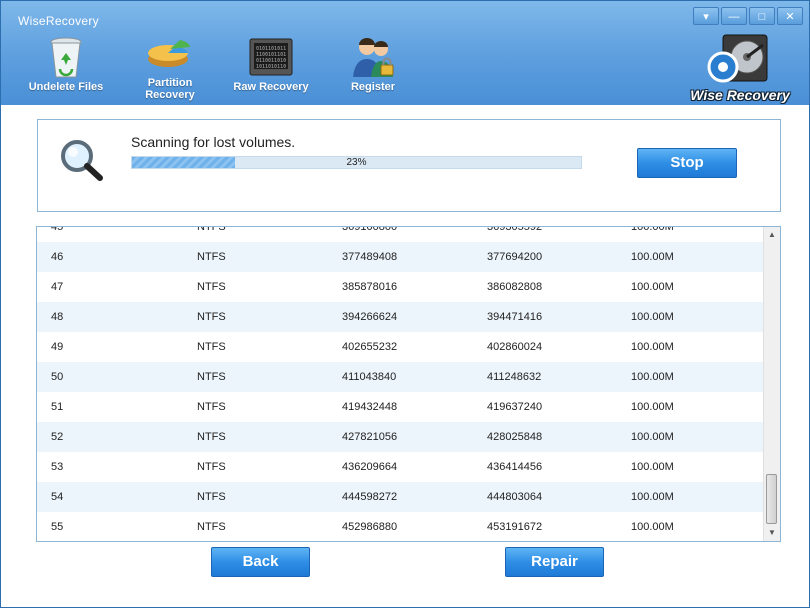 Image resolution: width=810 pixels, height=608 pixels. What do you see at coordinates (409, 165) in the screenshot?
I see `scan-panel: Scanning for lost volumes. 23% Stop` at bounding box center [409, 165].